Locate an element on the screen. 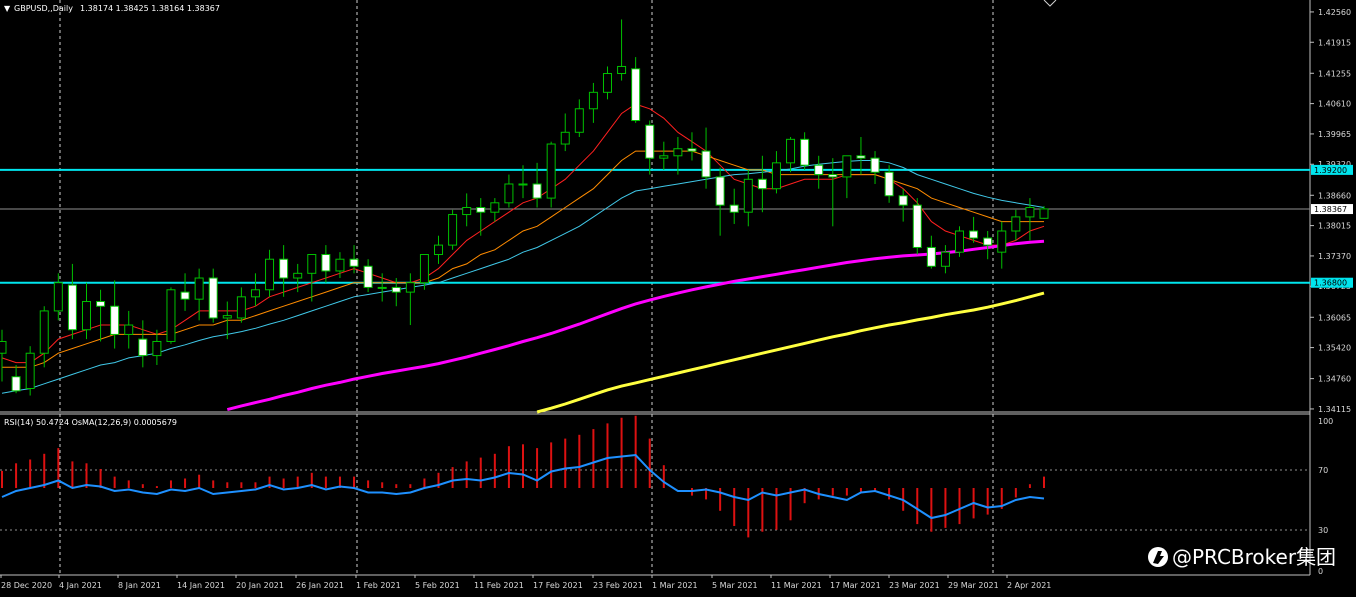  symbol-menu-icon: ▼ is located at coordinates (7, 8).